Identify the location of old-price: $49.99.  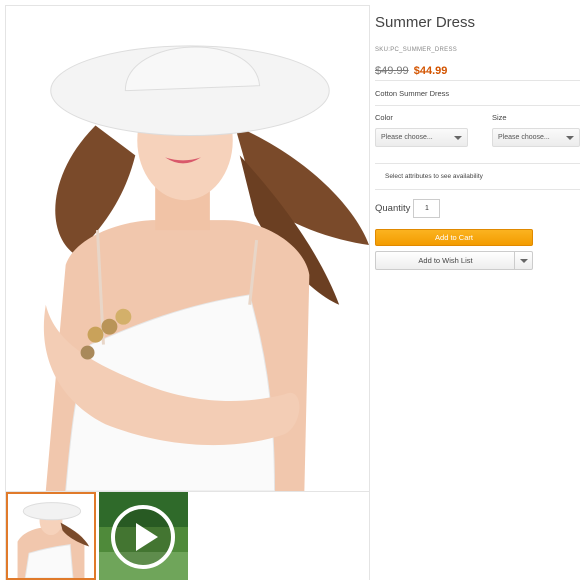
(392, 71).